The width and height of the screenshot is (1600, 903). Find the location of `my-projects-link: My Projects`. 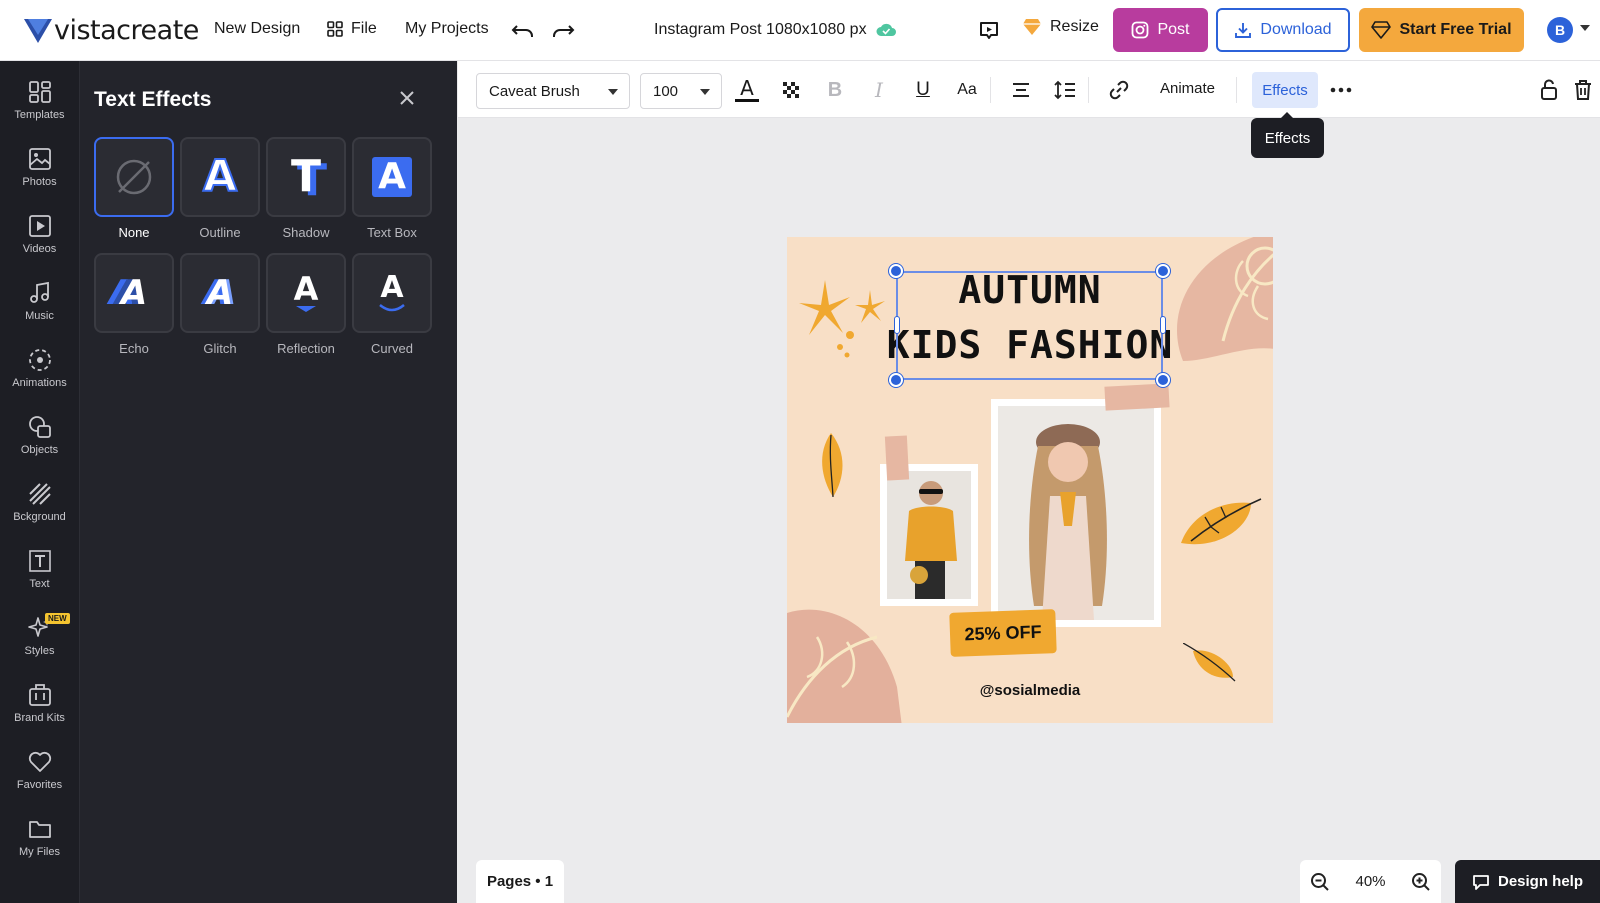

my-projects-link: My Projects is located at coordinates (447, 29).